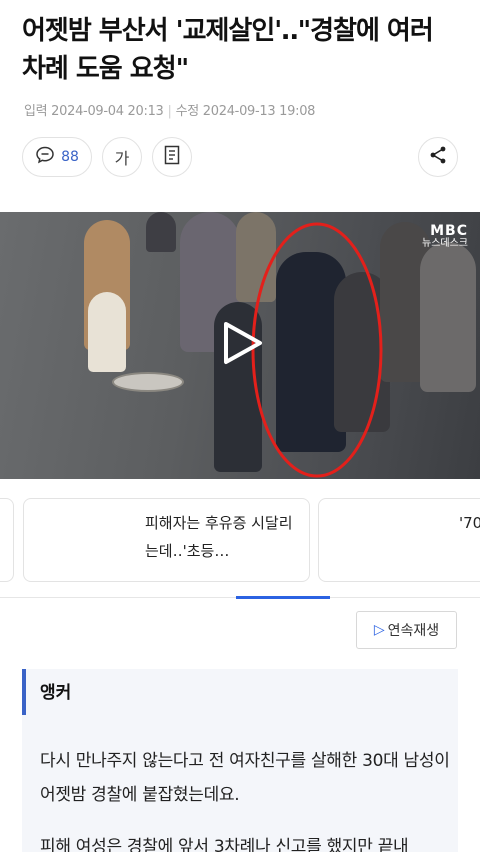 This screenshot has width=480, height=852. What do you see at coordinates (379, 630) in the screenshot?
I see `play-outline-icon: ▷` at bounding box center [379, 630].